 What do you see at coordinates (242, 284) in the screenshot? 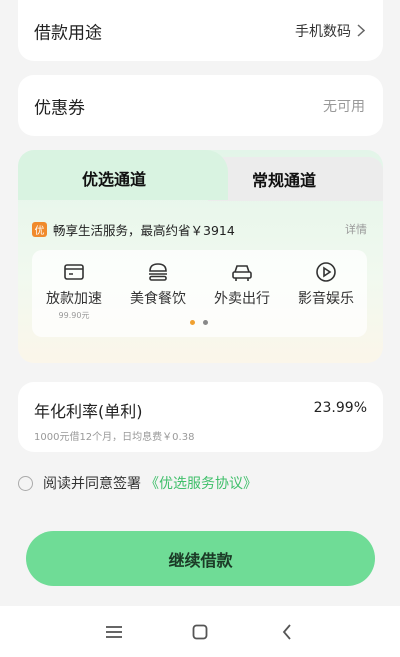
I see `service-delivery-travel: 外卖出行` at bounding box center [242, 284].